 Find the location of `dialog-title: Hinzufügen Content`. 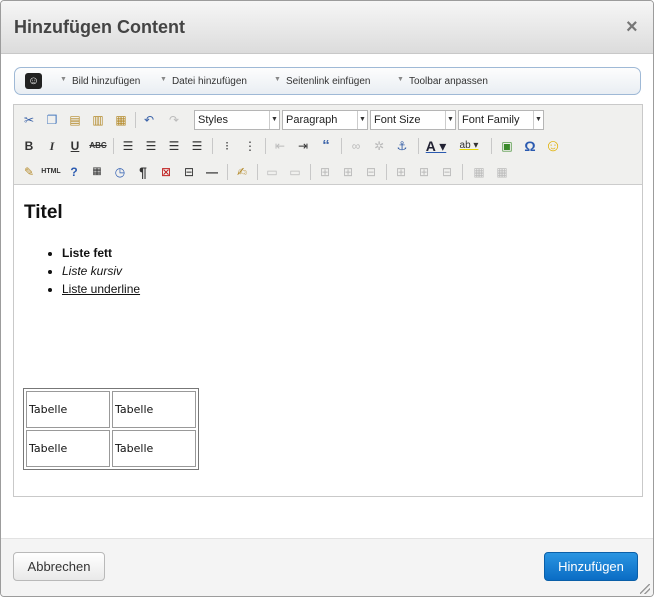

dialog-title: Hinzufügen Content is located at coordinates (99, 27).